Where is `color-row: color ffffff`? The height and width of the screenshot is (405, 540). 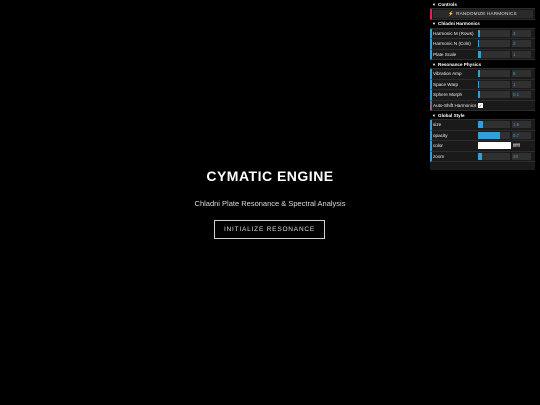
color-row: color ffffff is located at coordinates (482, 146).